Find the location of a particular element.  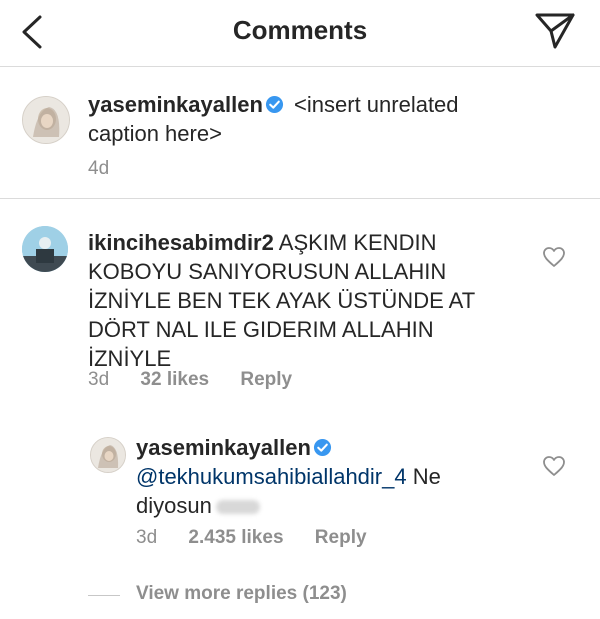

like-comment-button is located at coordinates (554, 257).